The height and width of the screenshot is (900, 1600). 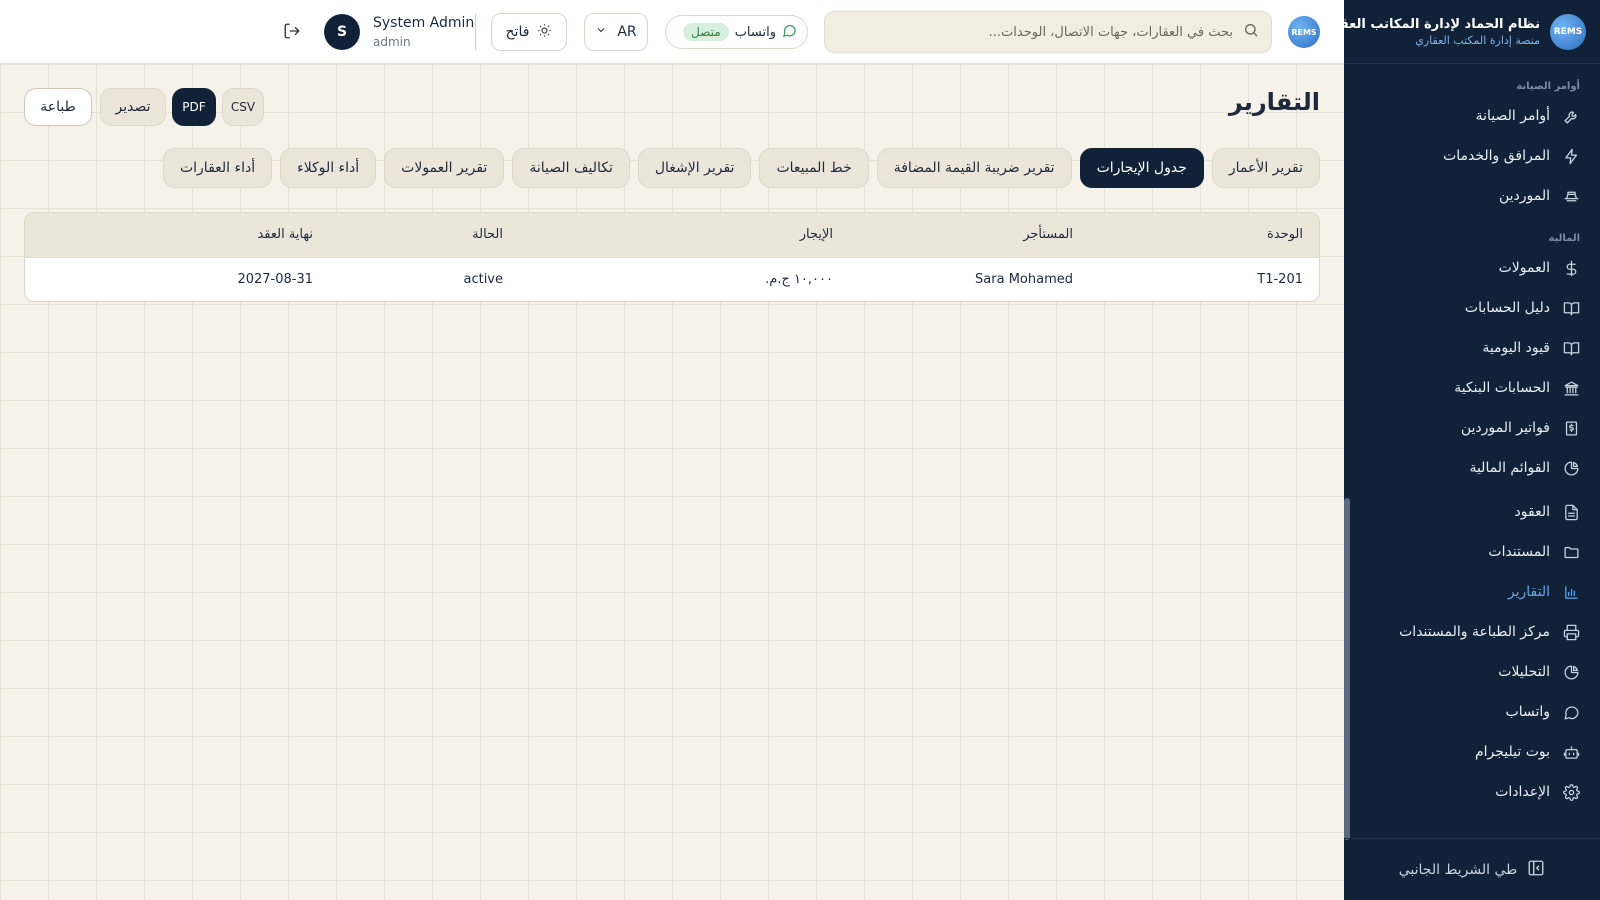 What do you see at coordinates (1035, 32) in the screenshot?
I see `search-input` at bounding box center [1035, 32].